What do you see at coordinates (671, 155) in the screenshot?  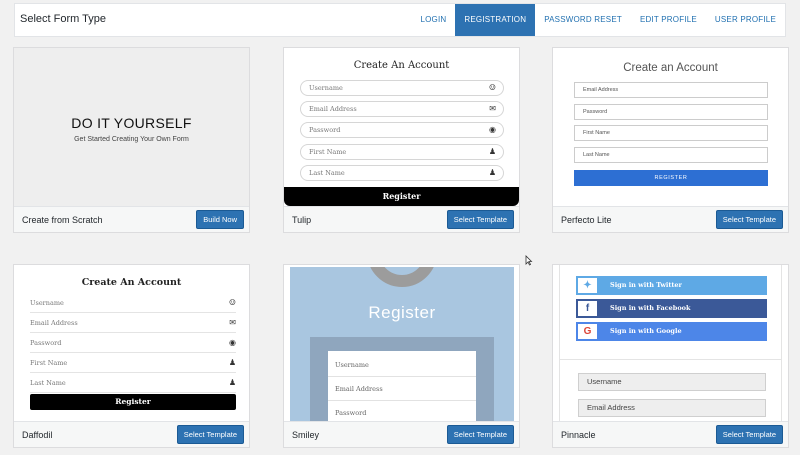 I see `preview-field-last-name: Last Name` at bounding box center [671, 155].